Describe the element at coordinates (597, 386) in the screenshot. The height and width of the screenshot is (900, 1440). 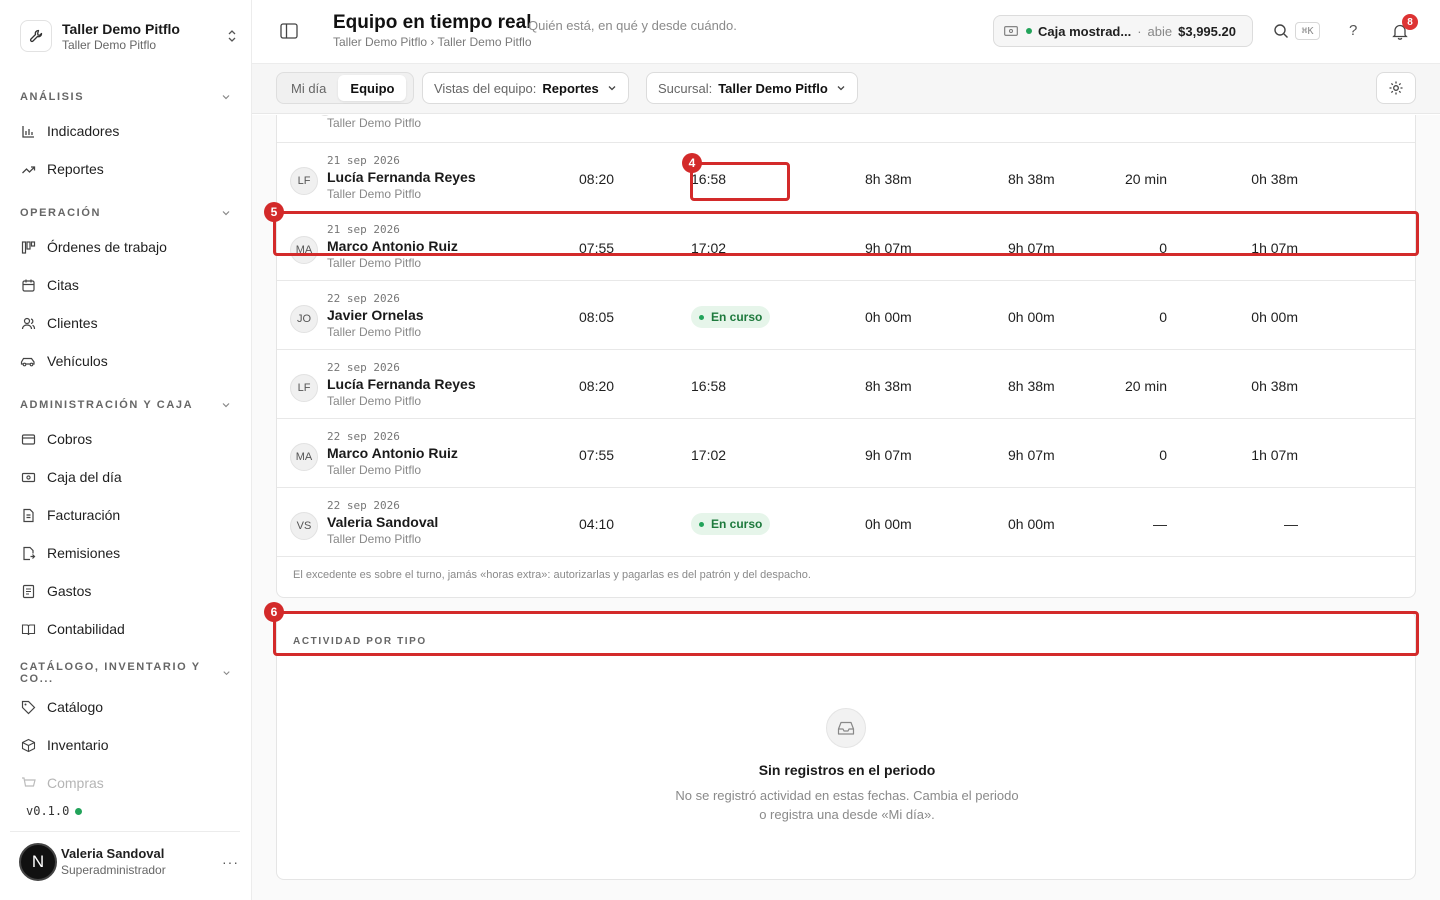
I see `clock-in: 08:20` at that location.